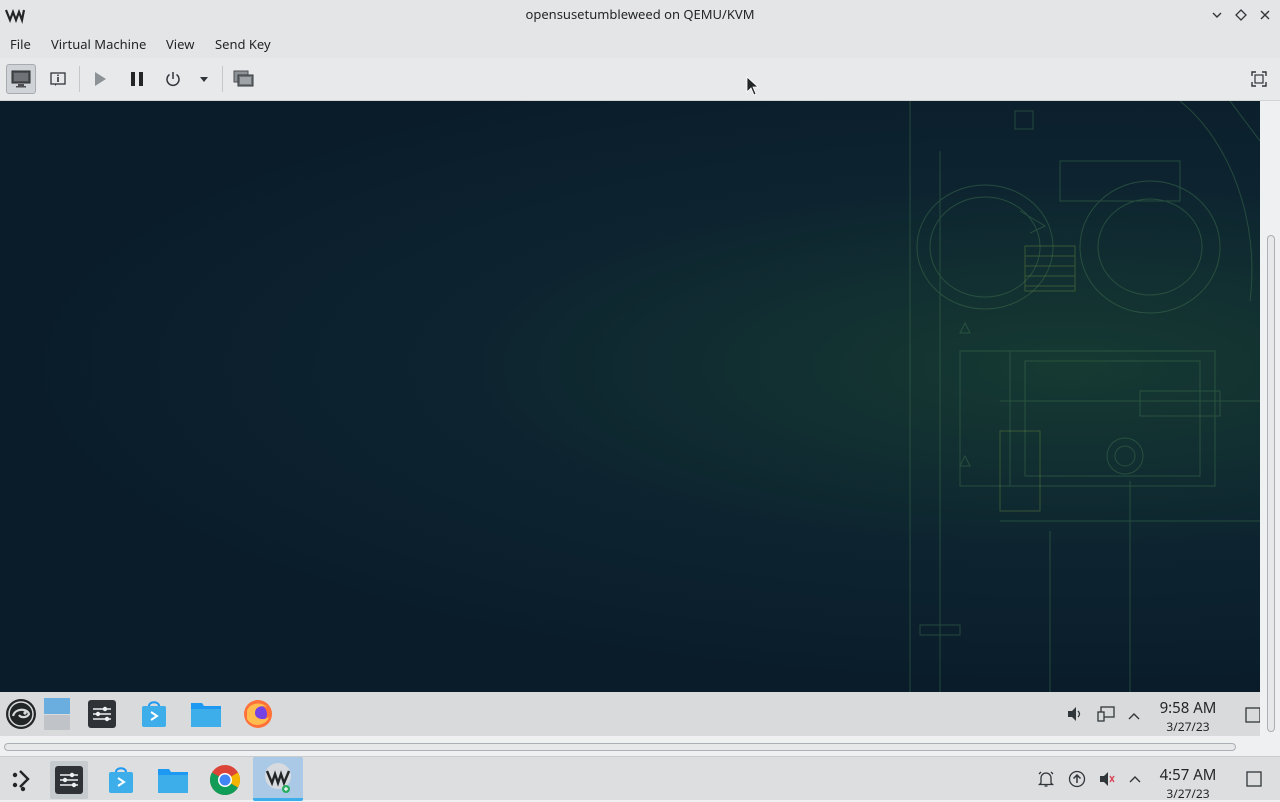  I want to click on snapshots-button, so click(244, 79).